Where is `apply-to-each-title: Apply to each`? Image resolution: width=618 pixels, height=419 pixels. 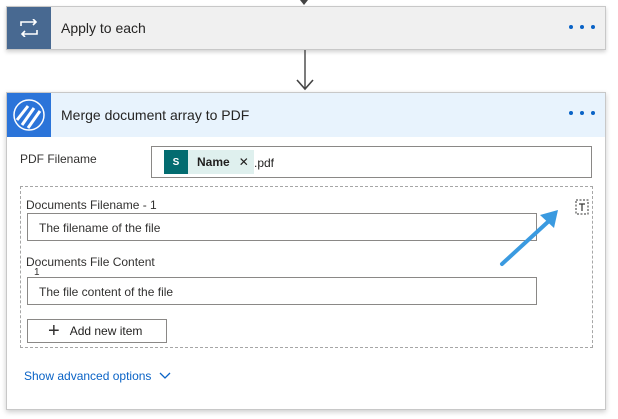
apply-to-each-title: Apply to each is located at coordinates (103, 28).